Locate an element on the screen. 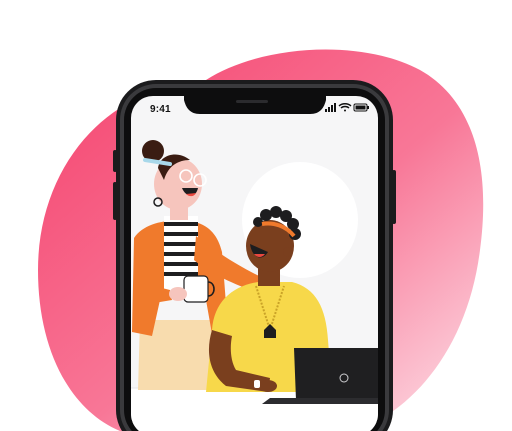  phone-notch is located at coordinates (255, 105).